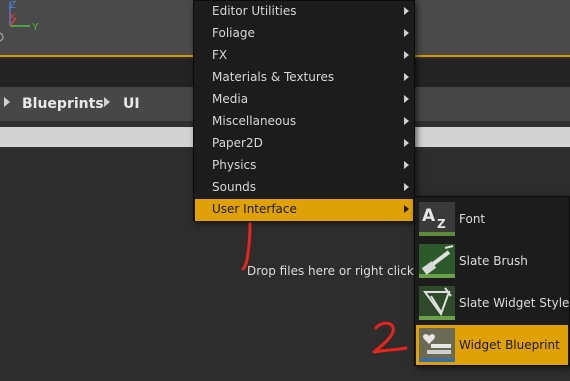 Image resolution: width=570 pixels, height=381 pixels. I want to click on menu-item-label: Editor Utilities, so click(254, 11).